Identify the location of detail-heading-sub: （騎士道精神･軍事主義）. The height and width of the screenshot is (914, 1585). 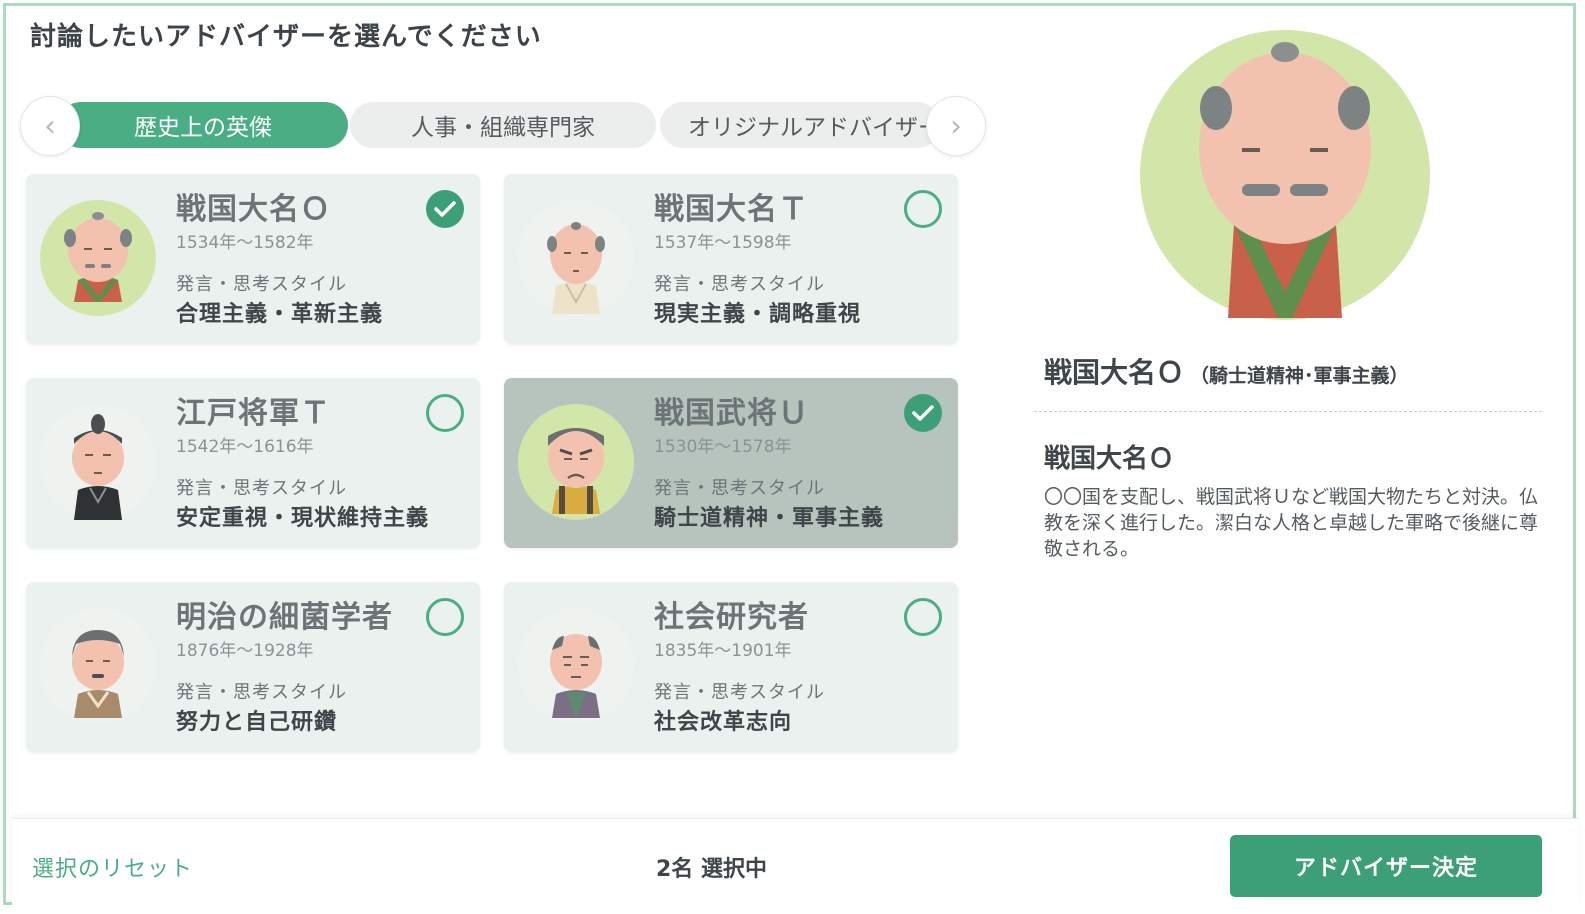
(1299, 376).